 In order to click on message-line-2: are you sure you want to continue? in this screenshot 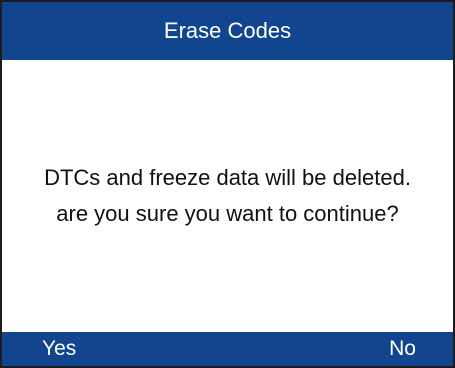, I will do `click(227, 213)`.